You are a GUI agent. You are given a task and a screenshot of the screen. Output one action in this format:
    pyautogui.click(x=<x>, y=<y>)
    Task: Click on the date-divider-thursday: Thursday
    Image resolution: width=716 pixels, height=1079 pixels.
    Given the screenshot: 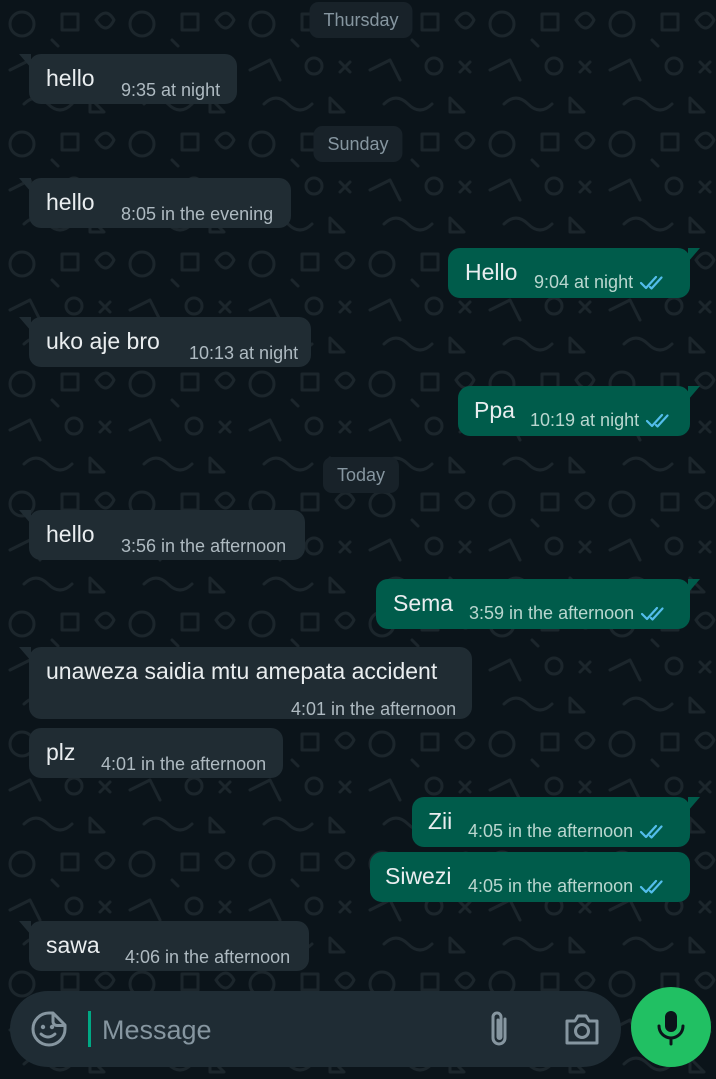 What is the action you would take?
    pyautogui.click(x=361, y=20)
    